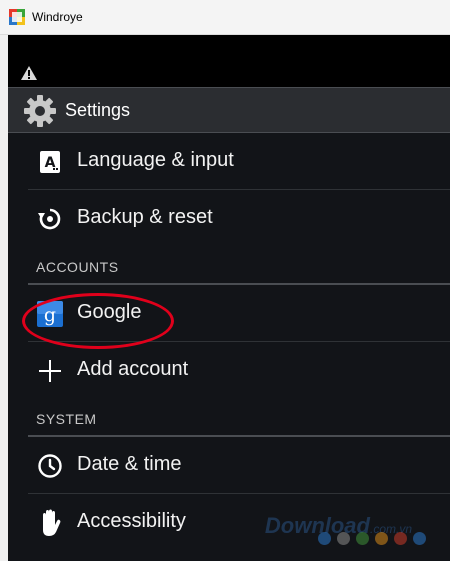  Describe the element at coordinates (372, 538) in the screenshot. I see `watermark-dots` at that location.